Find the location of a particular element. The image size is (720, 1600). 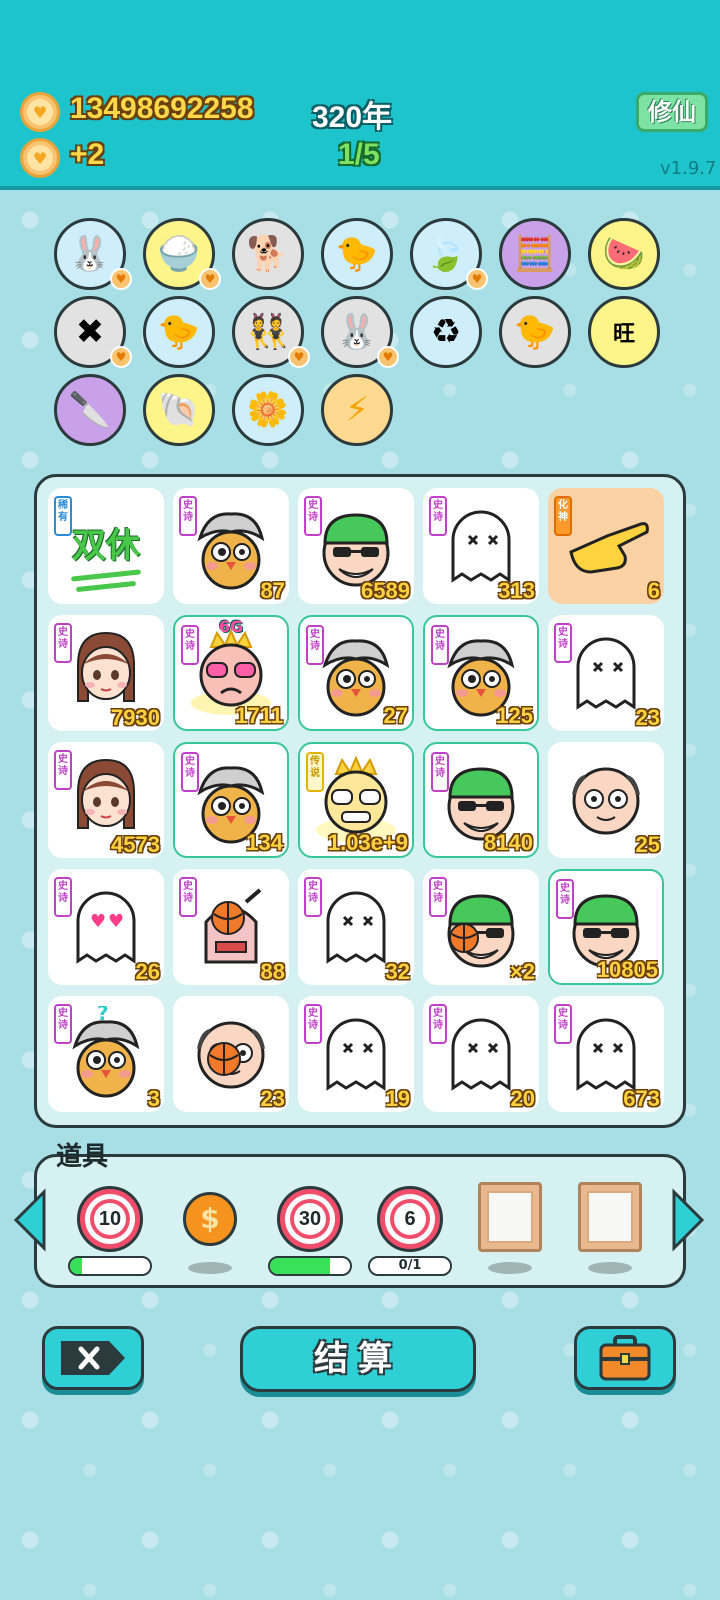

board-tile: 史诗 ×2 is located at coordinates (481, 927).